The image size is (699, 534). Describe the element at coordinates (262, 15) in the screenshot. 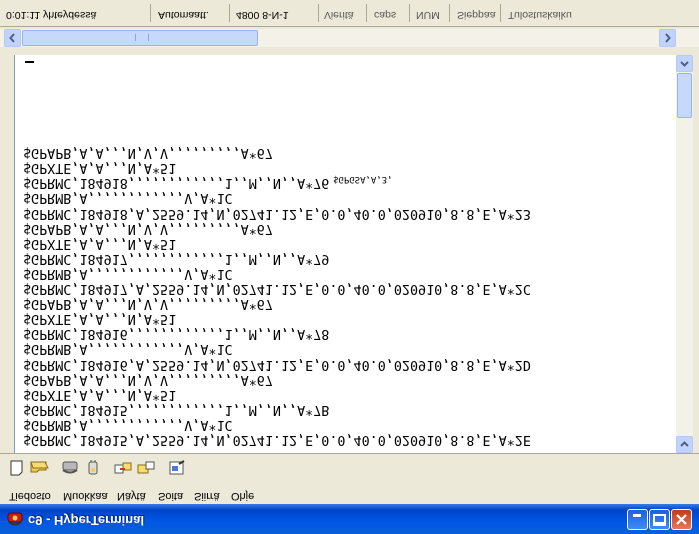

I see `status-params: 4800 8-N-1` at that location.